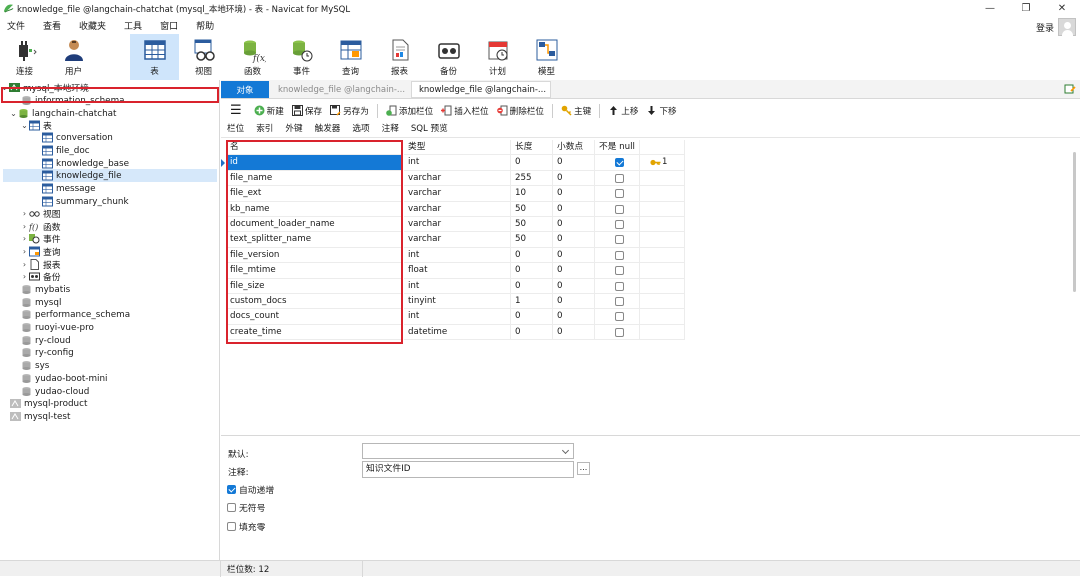 This screenshot has height=577, width=1080. Describe the element at coordinates (77, 137) in the screenshot. I see `tree-table-conversation: conversation` at that location.